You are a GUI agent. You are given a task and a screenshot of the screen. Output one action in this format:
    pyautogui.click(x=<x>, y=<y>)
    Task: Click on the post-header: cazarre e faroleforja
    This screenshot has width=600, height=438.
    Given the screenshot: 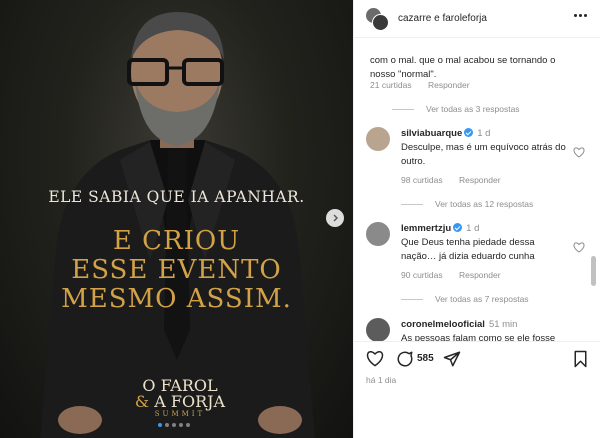 What is the action you would take?
    pyautogui.click(x=477, y=19)
    